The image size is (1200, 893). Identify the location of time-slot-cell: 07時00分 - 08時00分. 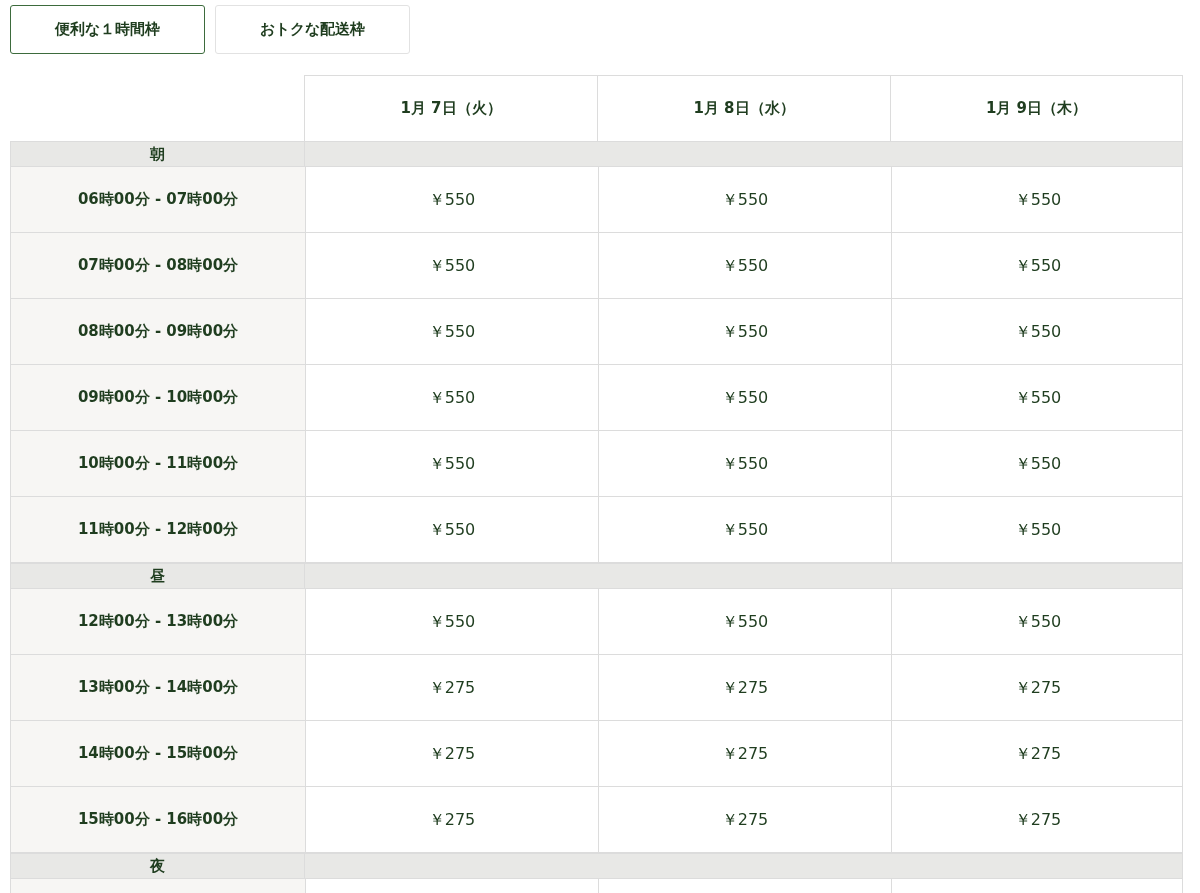
(158, 265).